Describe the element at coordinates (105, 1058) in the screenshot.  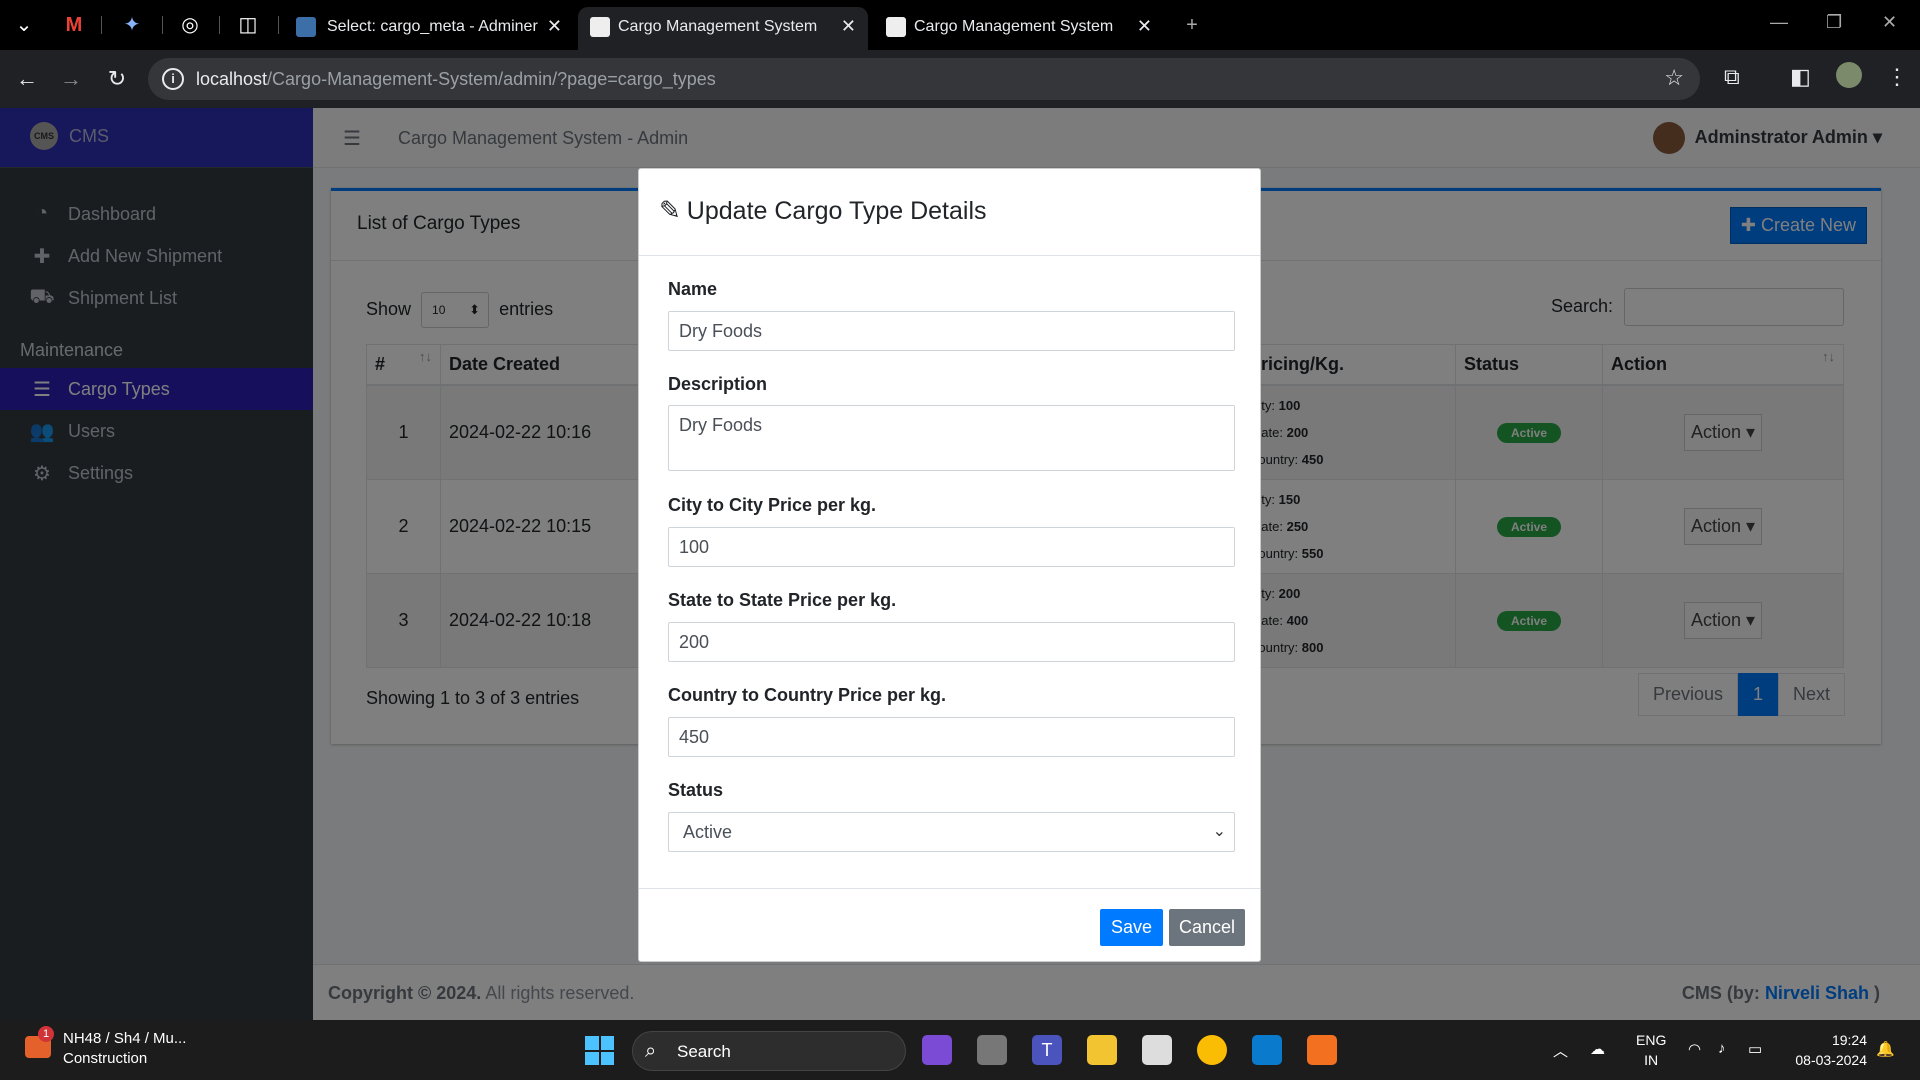
I see `widget-subtitle: Construction` at that location.